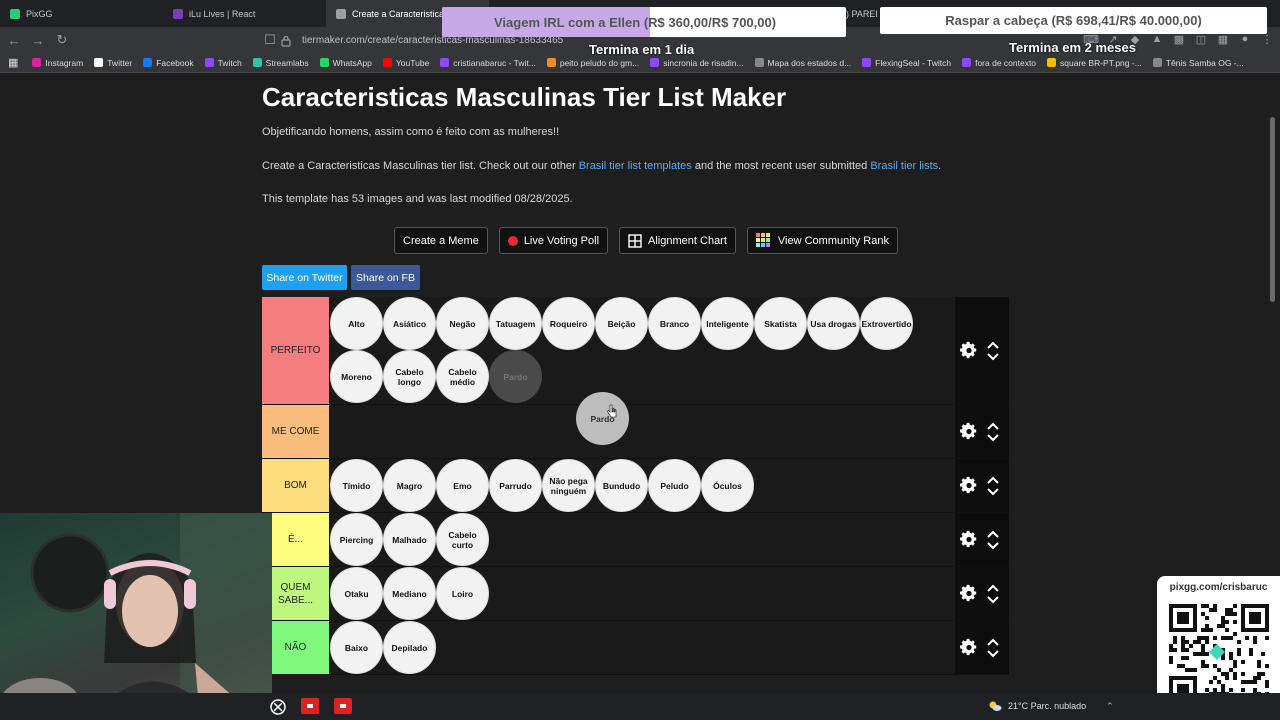  What do you see at coordinates (168, 63) in the screenshot?
I see `bookmark-item: Facebook` at bounding box center [168, 63].